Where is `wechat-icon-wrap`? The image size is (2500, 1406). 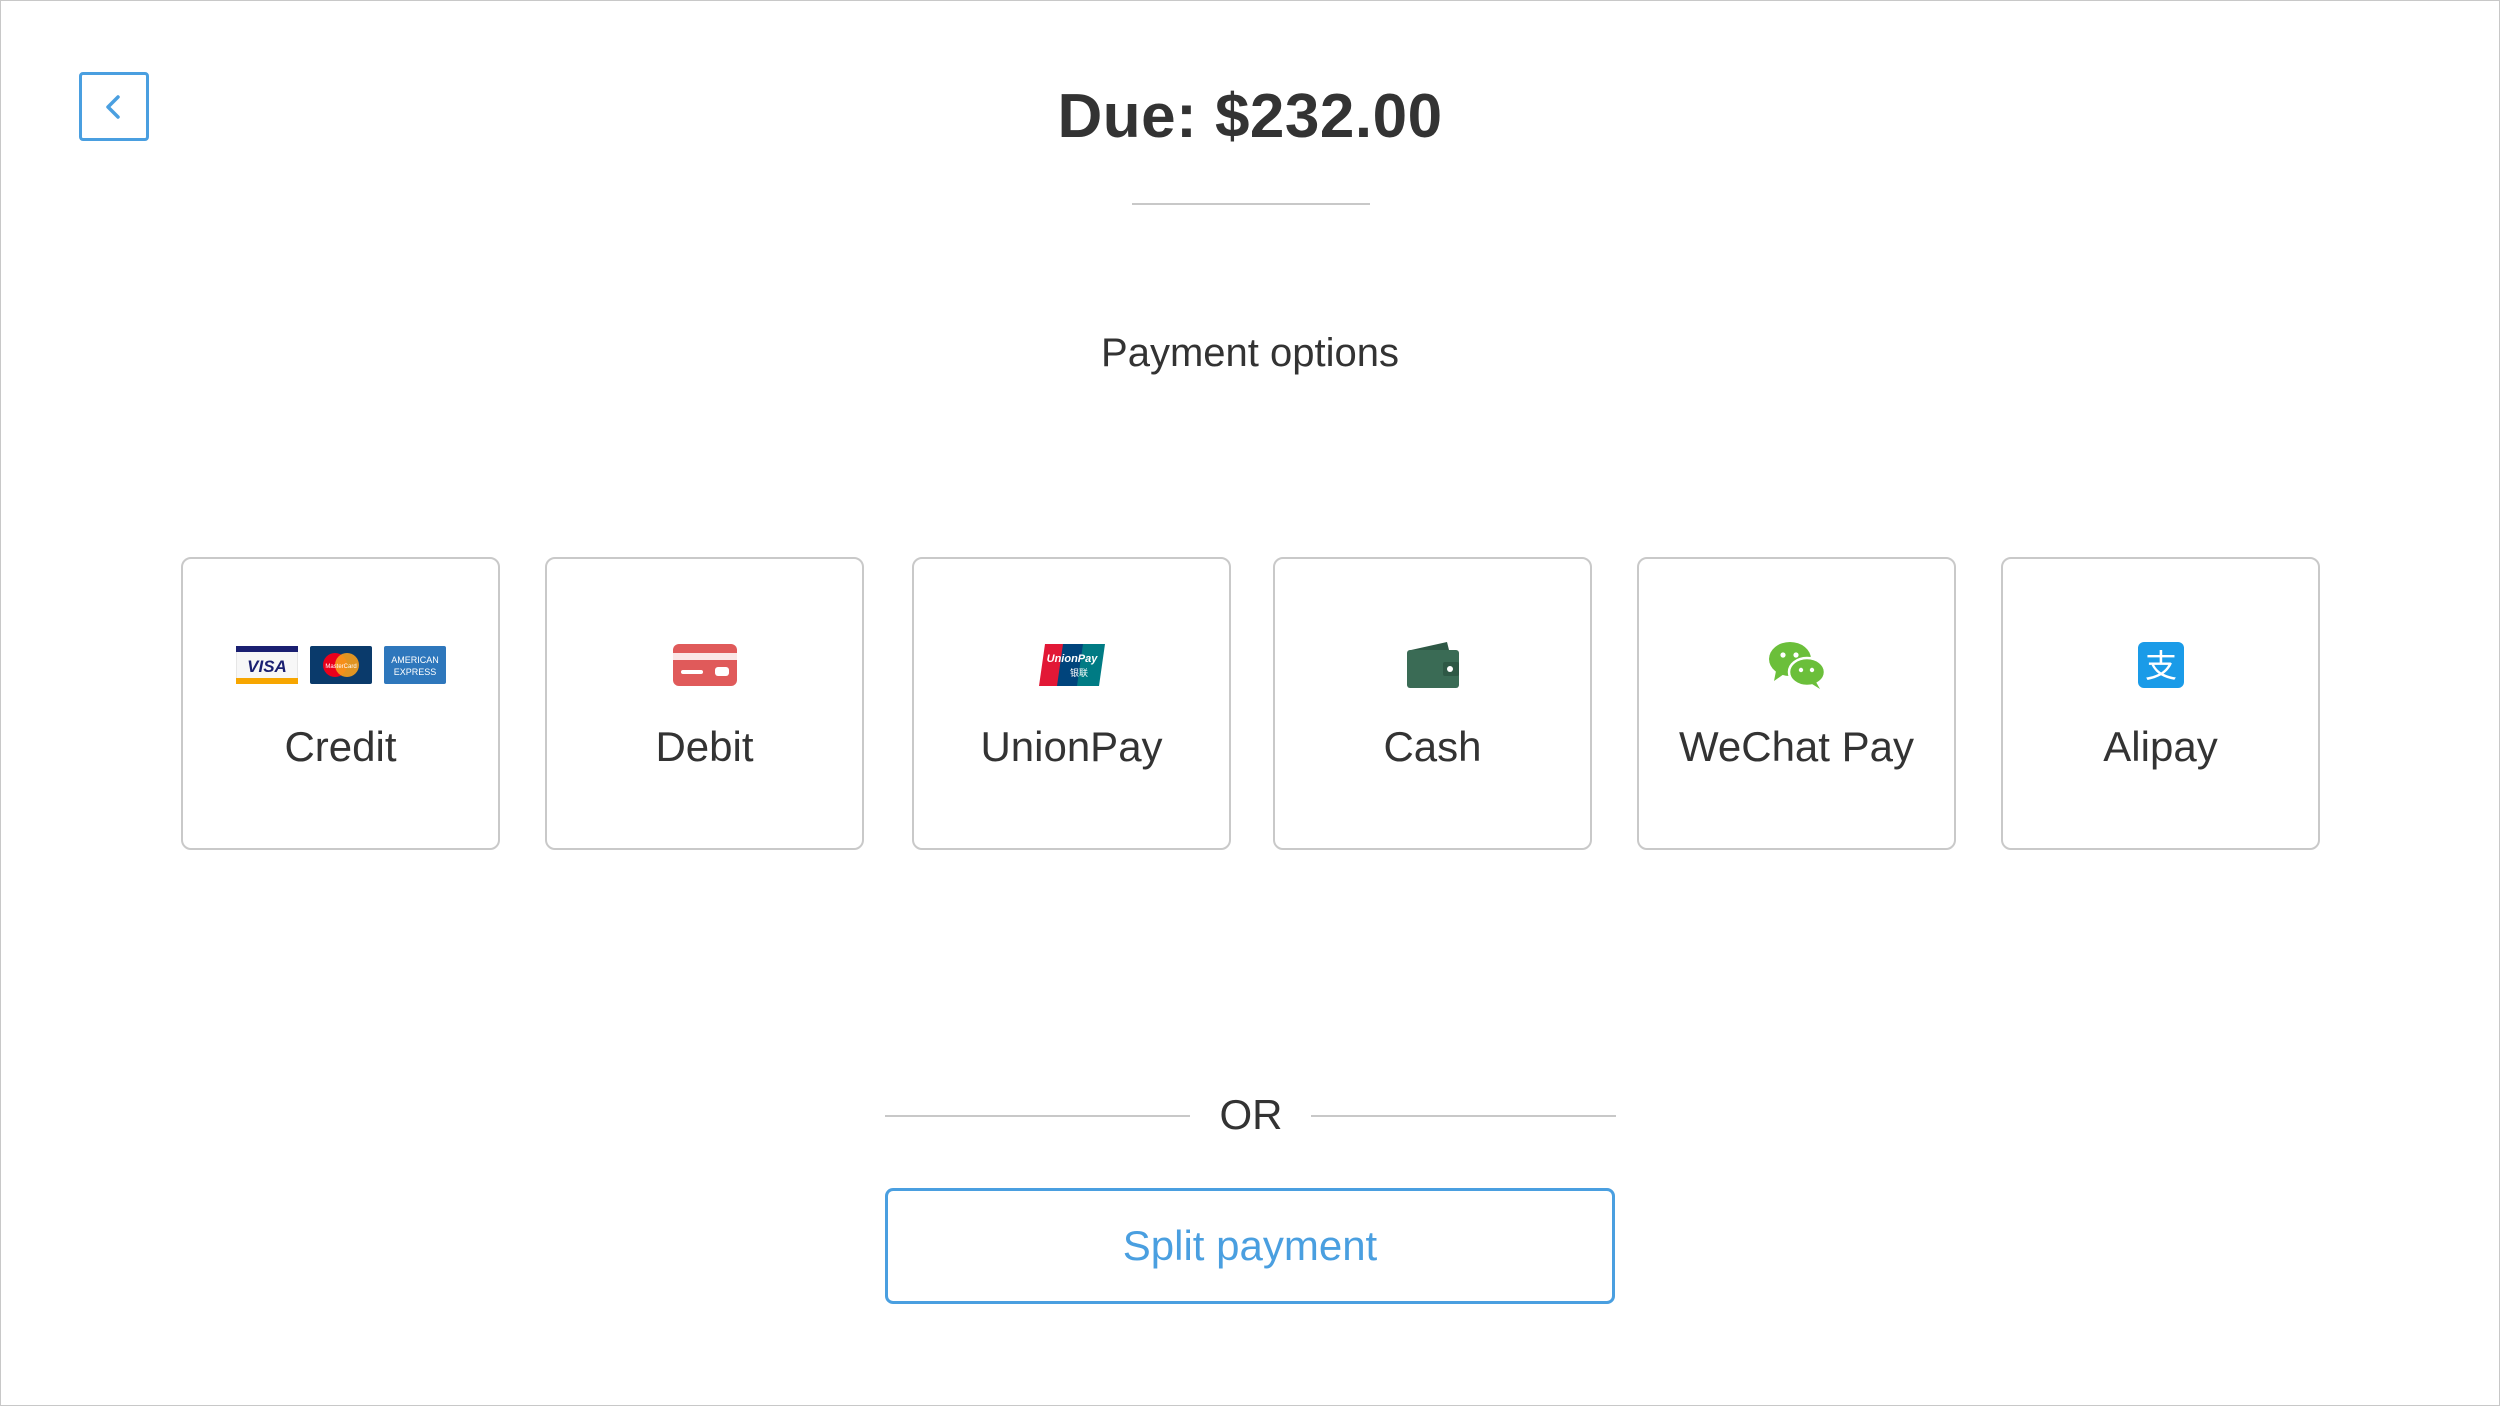
wechat-icon-wrap is located at coordinates (1796, 665).